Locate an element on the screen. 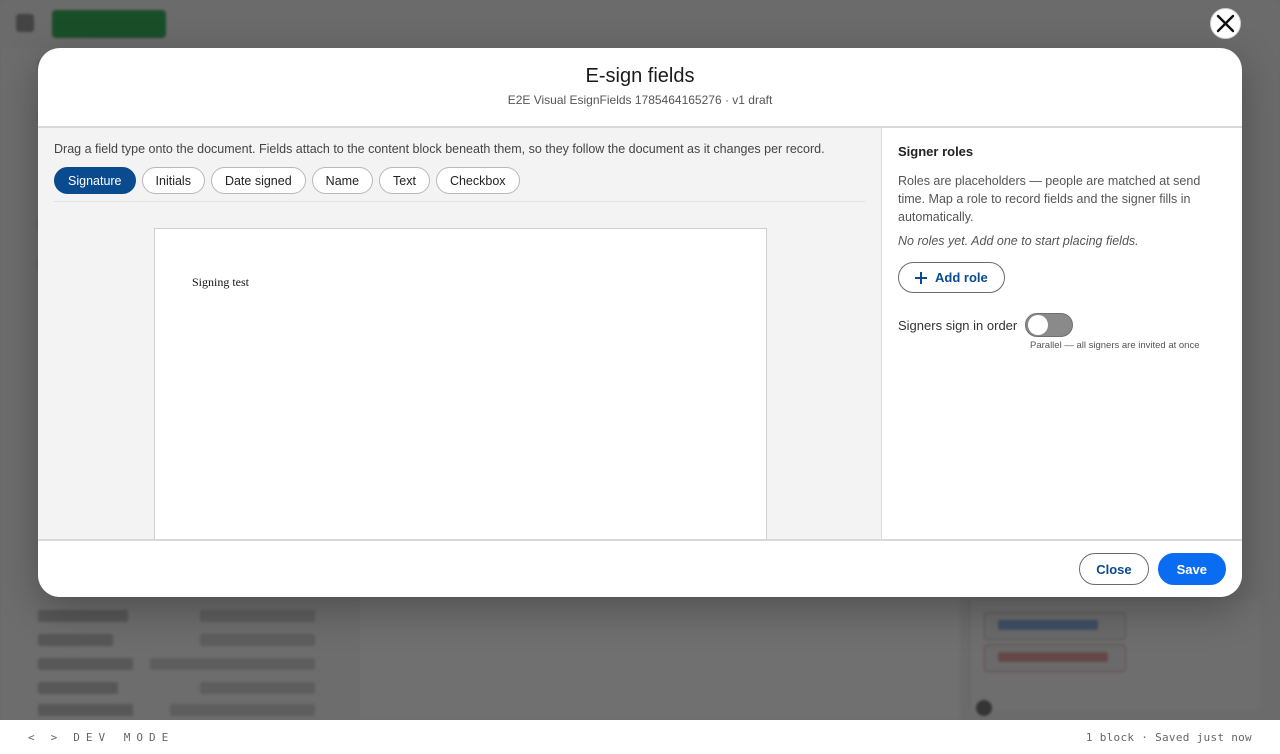 Image resolution: width=1280 pixels, height=754 pixels. field-type-signature: Signature is located at coordinates (95, 180).